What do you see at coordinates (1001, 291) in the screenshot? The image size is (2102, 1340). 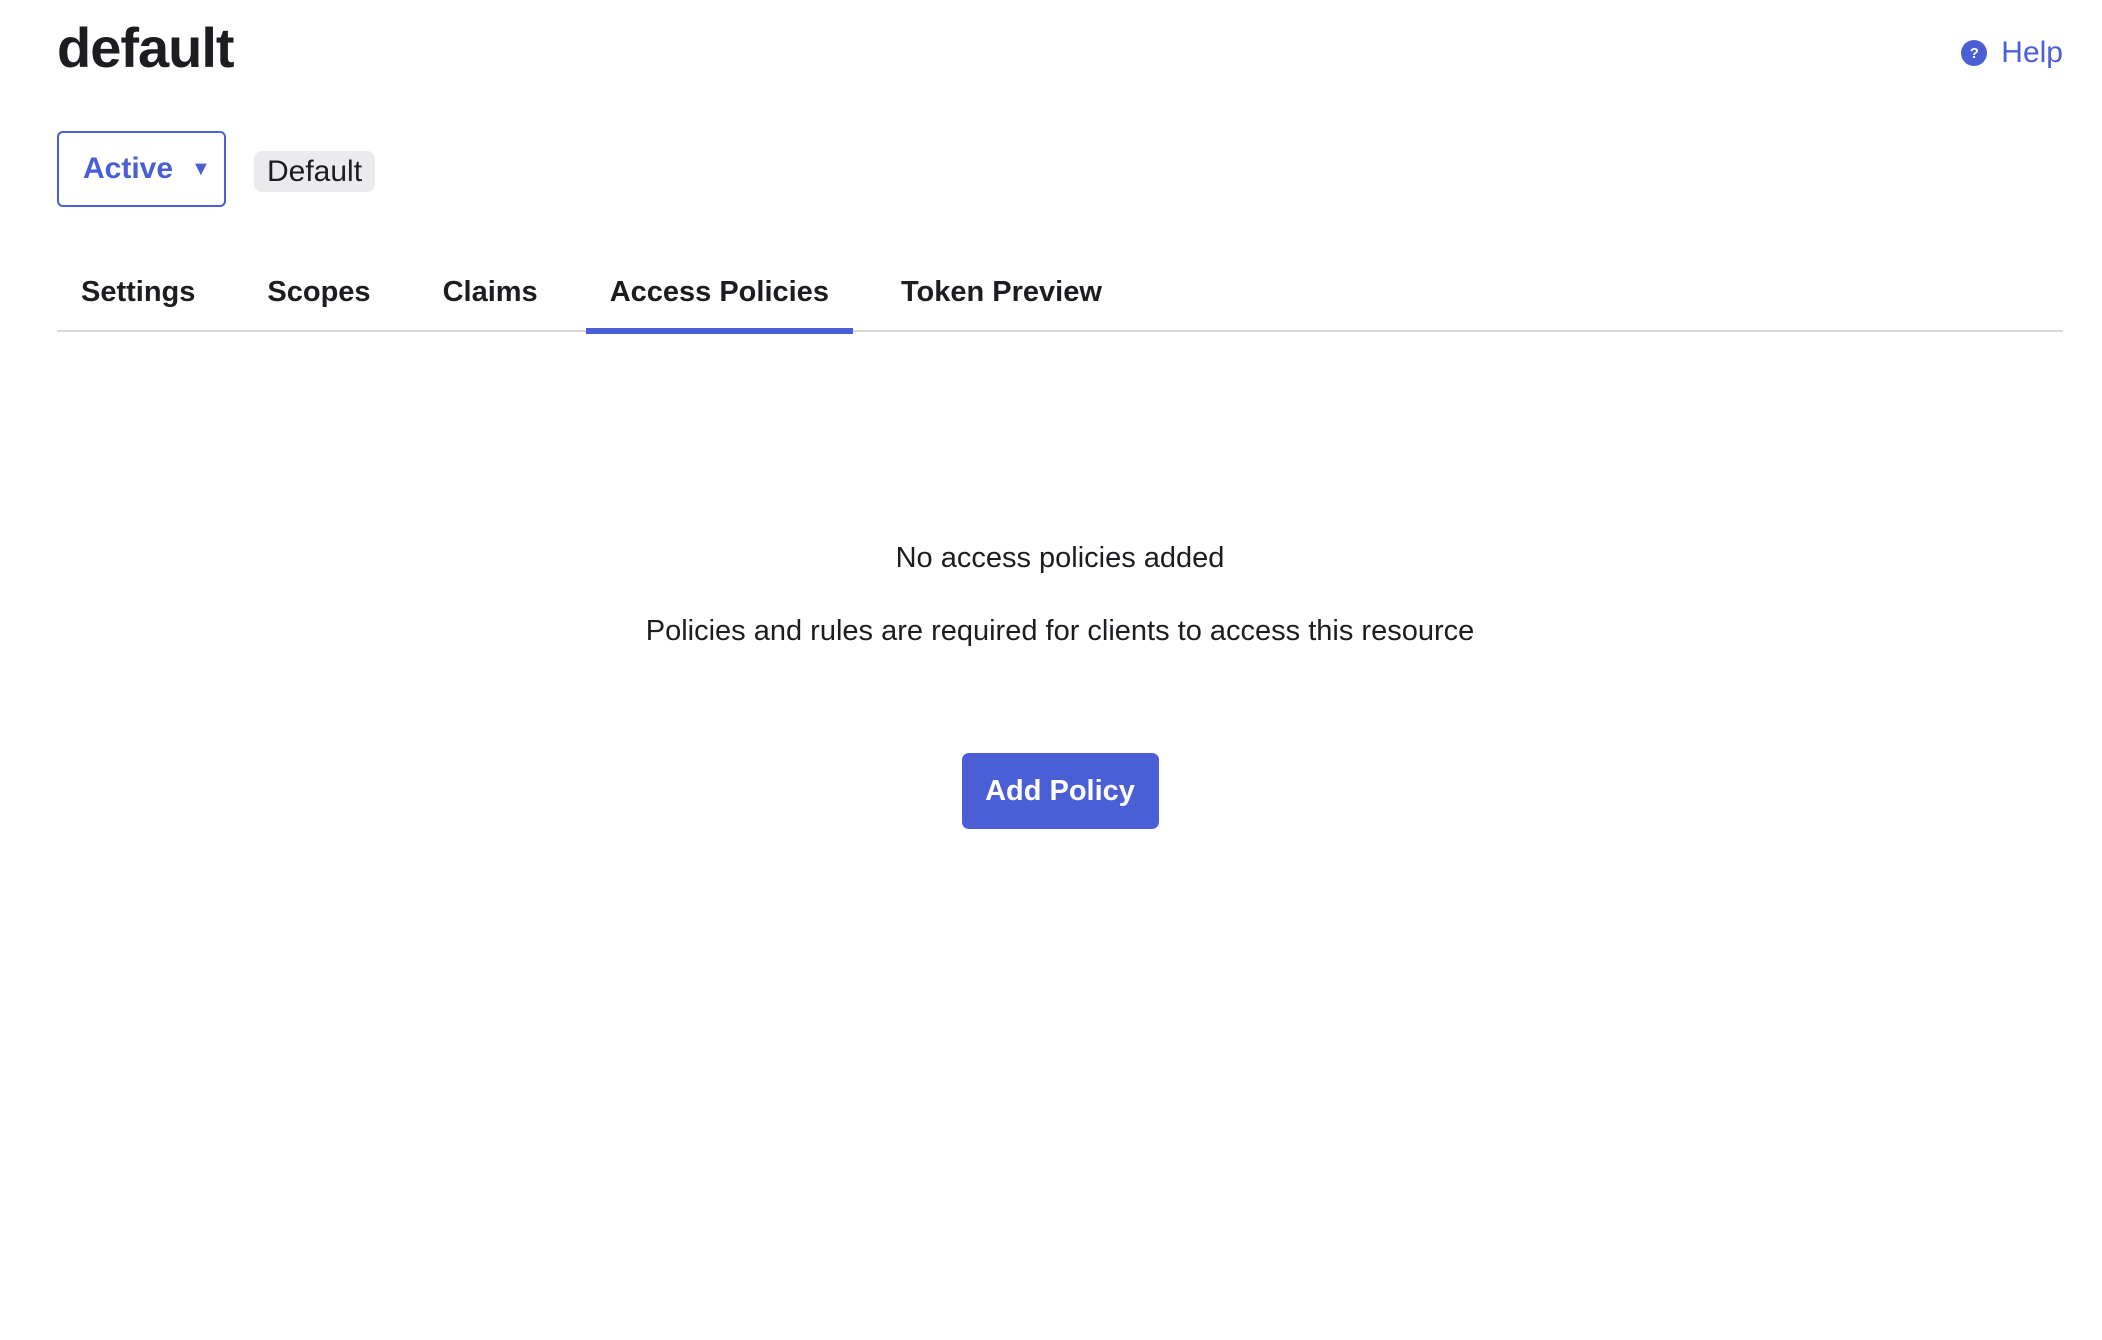 I see `tab-label: Token Preview` at bounding box center [1001, 291].